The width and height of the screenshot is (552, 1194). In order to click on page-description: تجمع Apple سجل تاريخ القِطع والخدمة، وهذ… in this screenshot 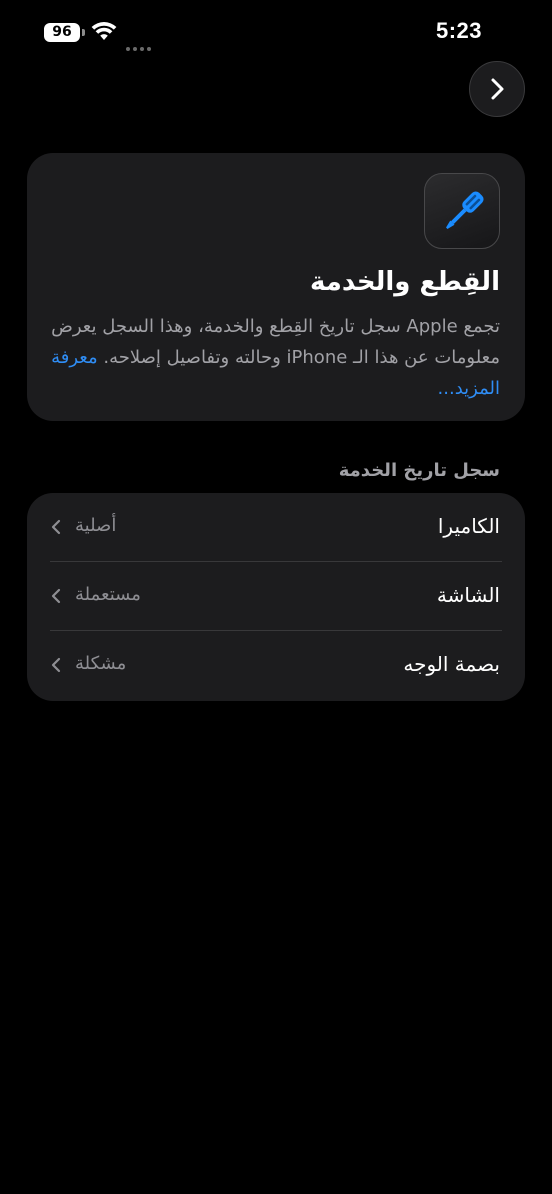, I will do `click(275, 357)`.